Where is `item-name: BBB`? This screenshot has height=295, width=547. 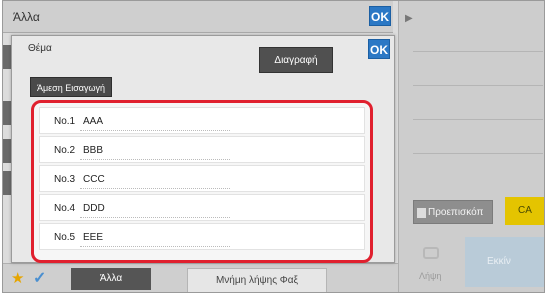
item-name: BBB is located at coordinates (93, 150).